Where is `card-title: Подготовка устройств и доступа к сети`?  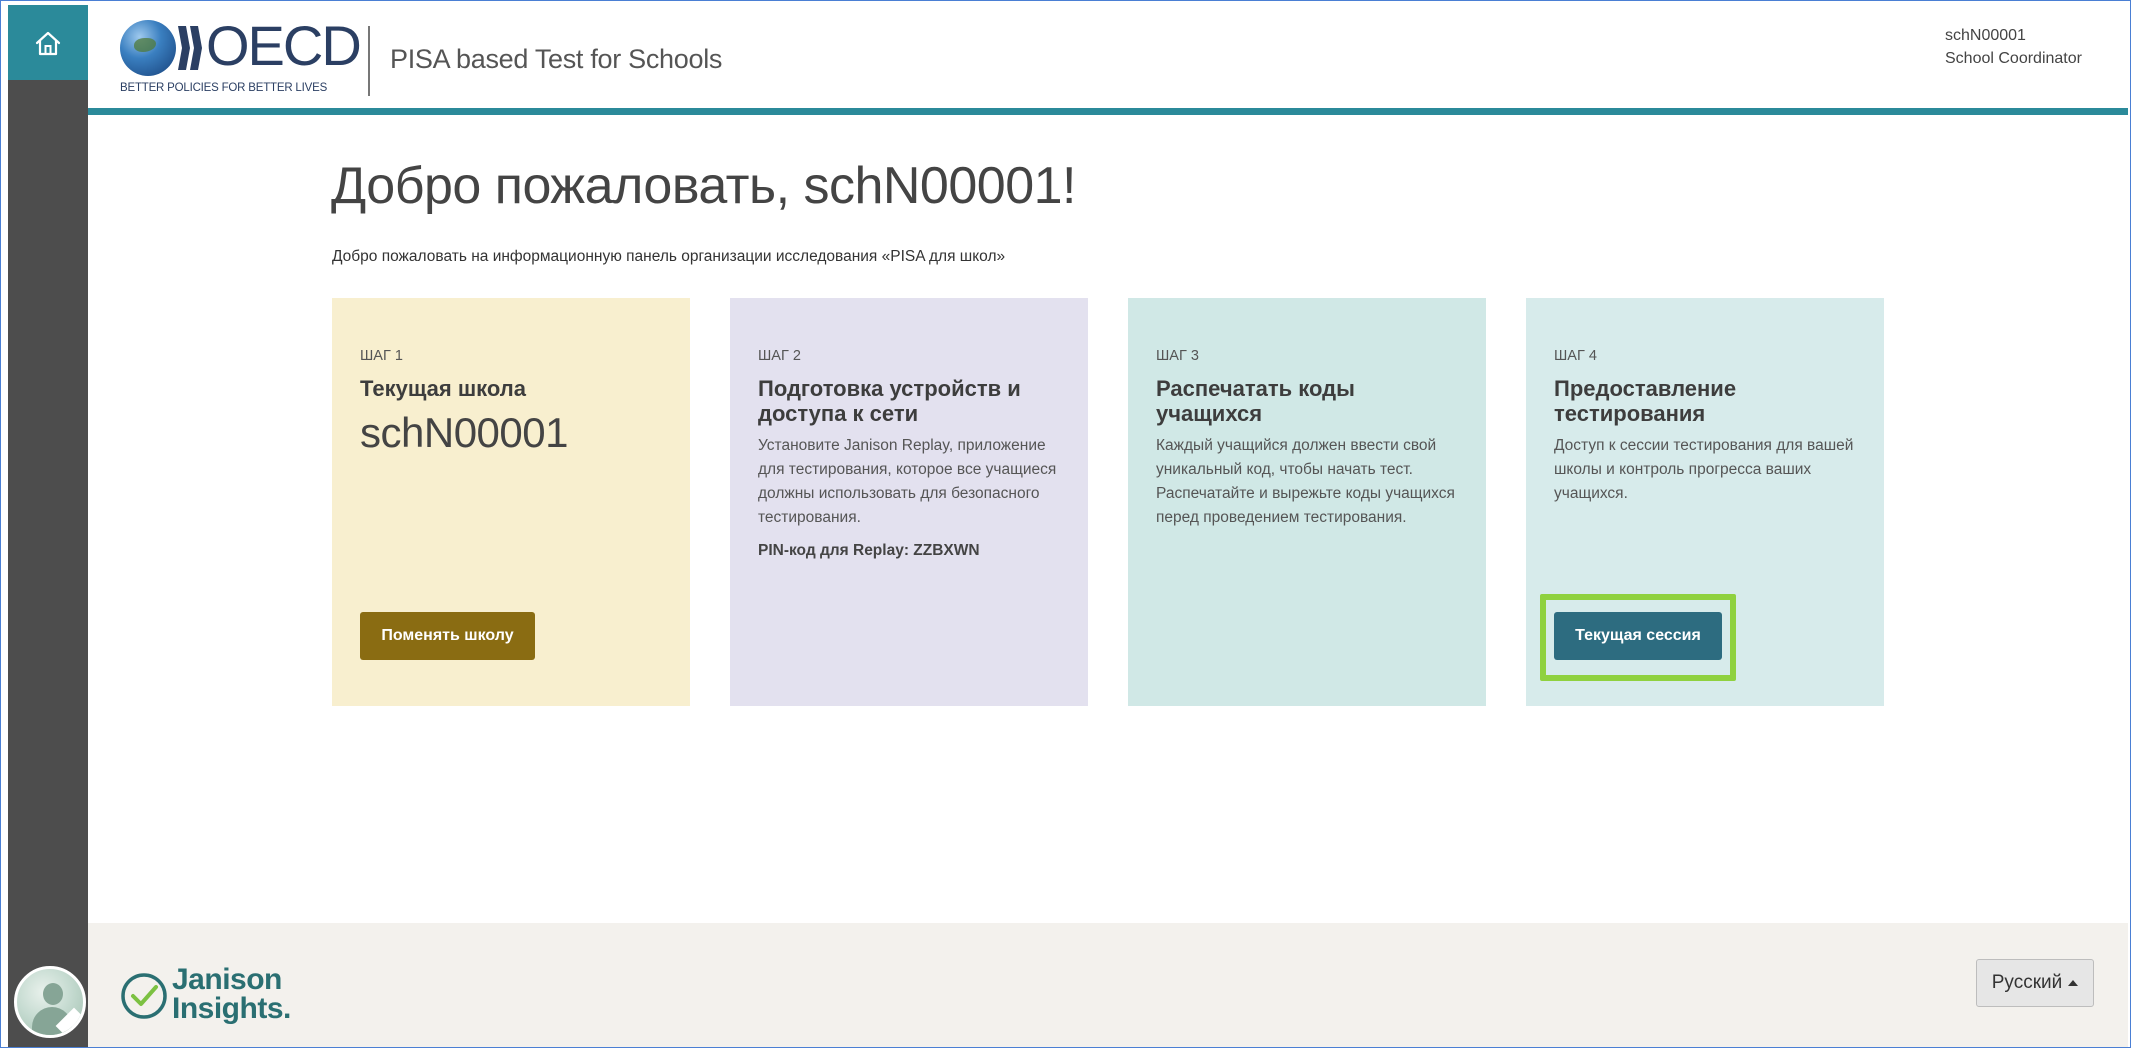
card-title: Подготовка устройств и доступа к сети is located at coordinates (889, 401).